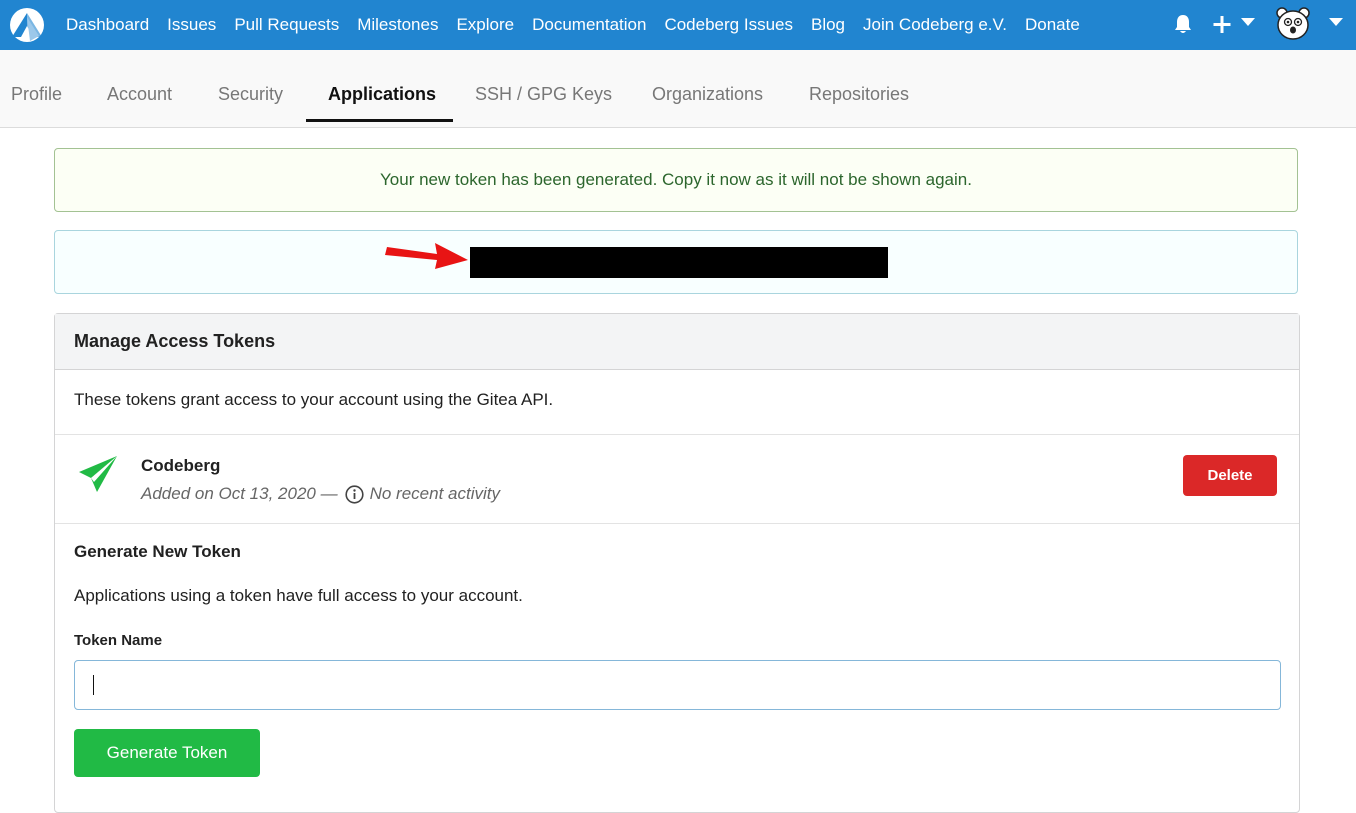 This screenshot has width=1356, height=813. What do you see at coordinates (1230, 475) in the screenshot?
I see `delete-button: Delete` at bounding box center [1230, 475].